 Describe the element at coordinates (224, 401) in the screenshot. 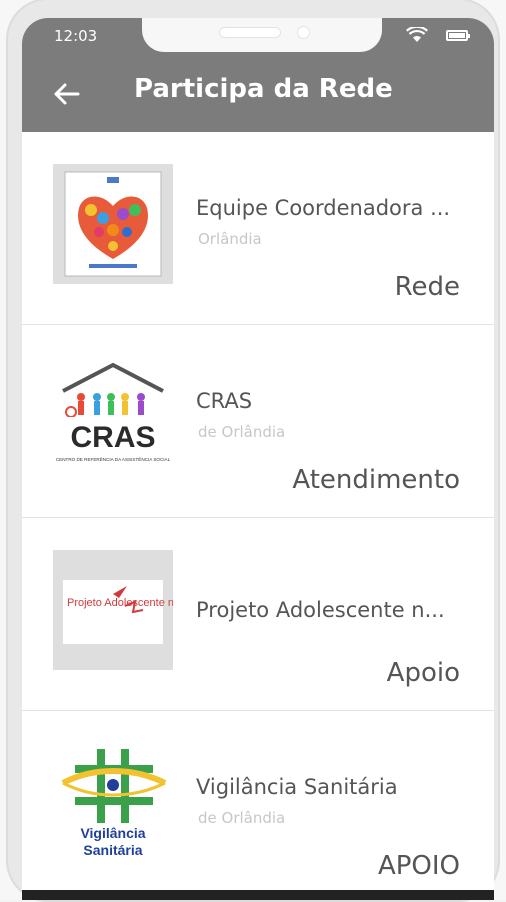

I see `item-name: CRAS` at that location.